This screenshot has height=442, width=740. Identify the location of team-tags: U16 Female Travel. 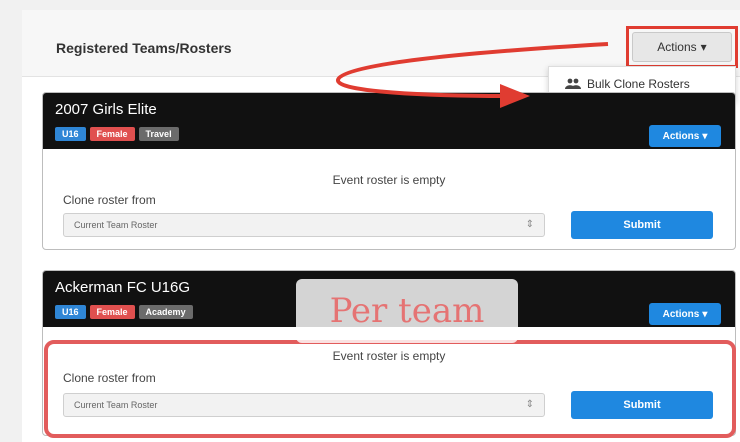
(117, 134).